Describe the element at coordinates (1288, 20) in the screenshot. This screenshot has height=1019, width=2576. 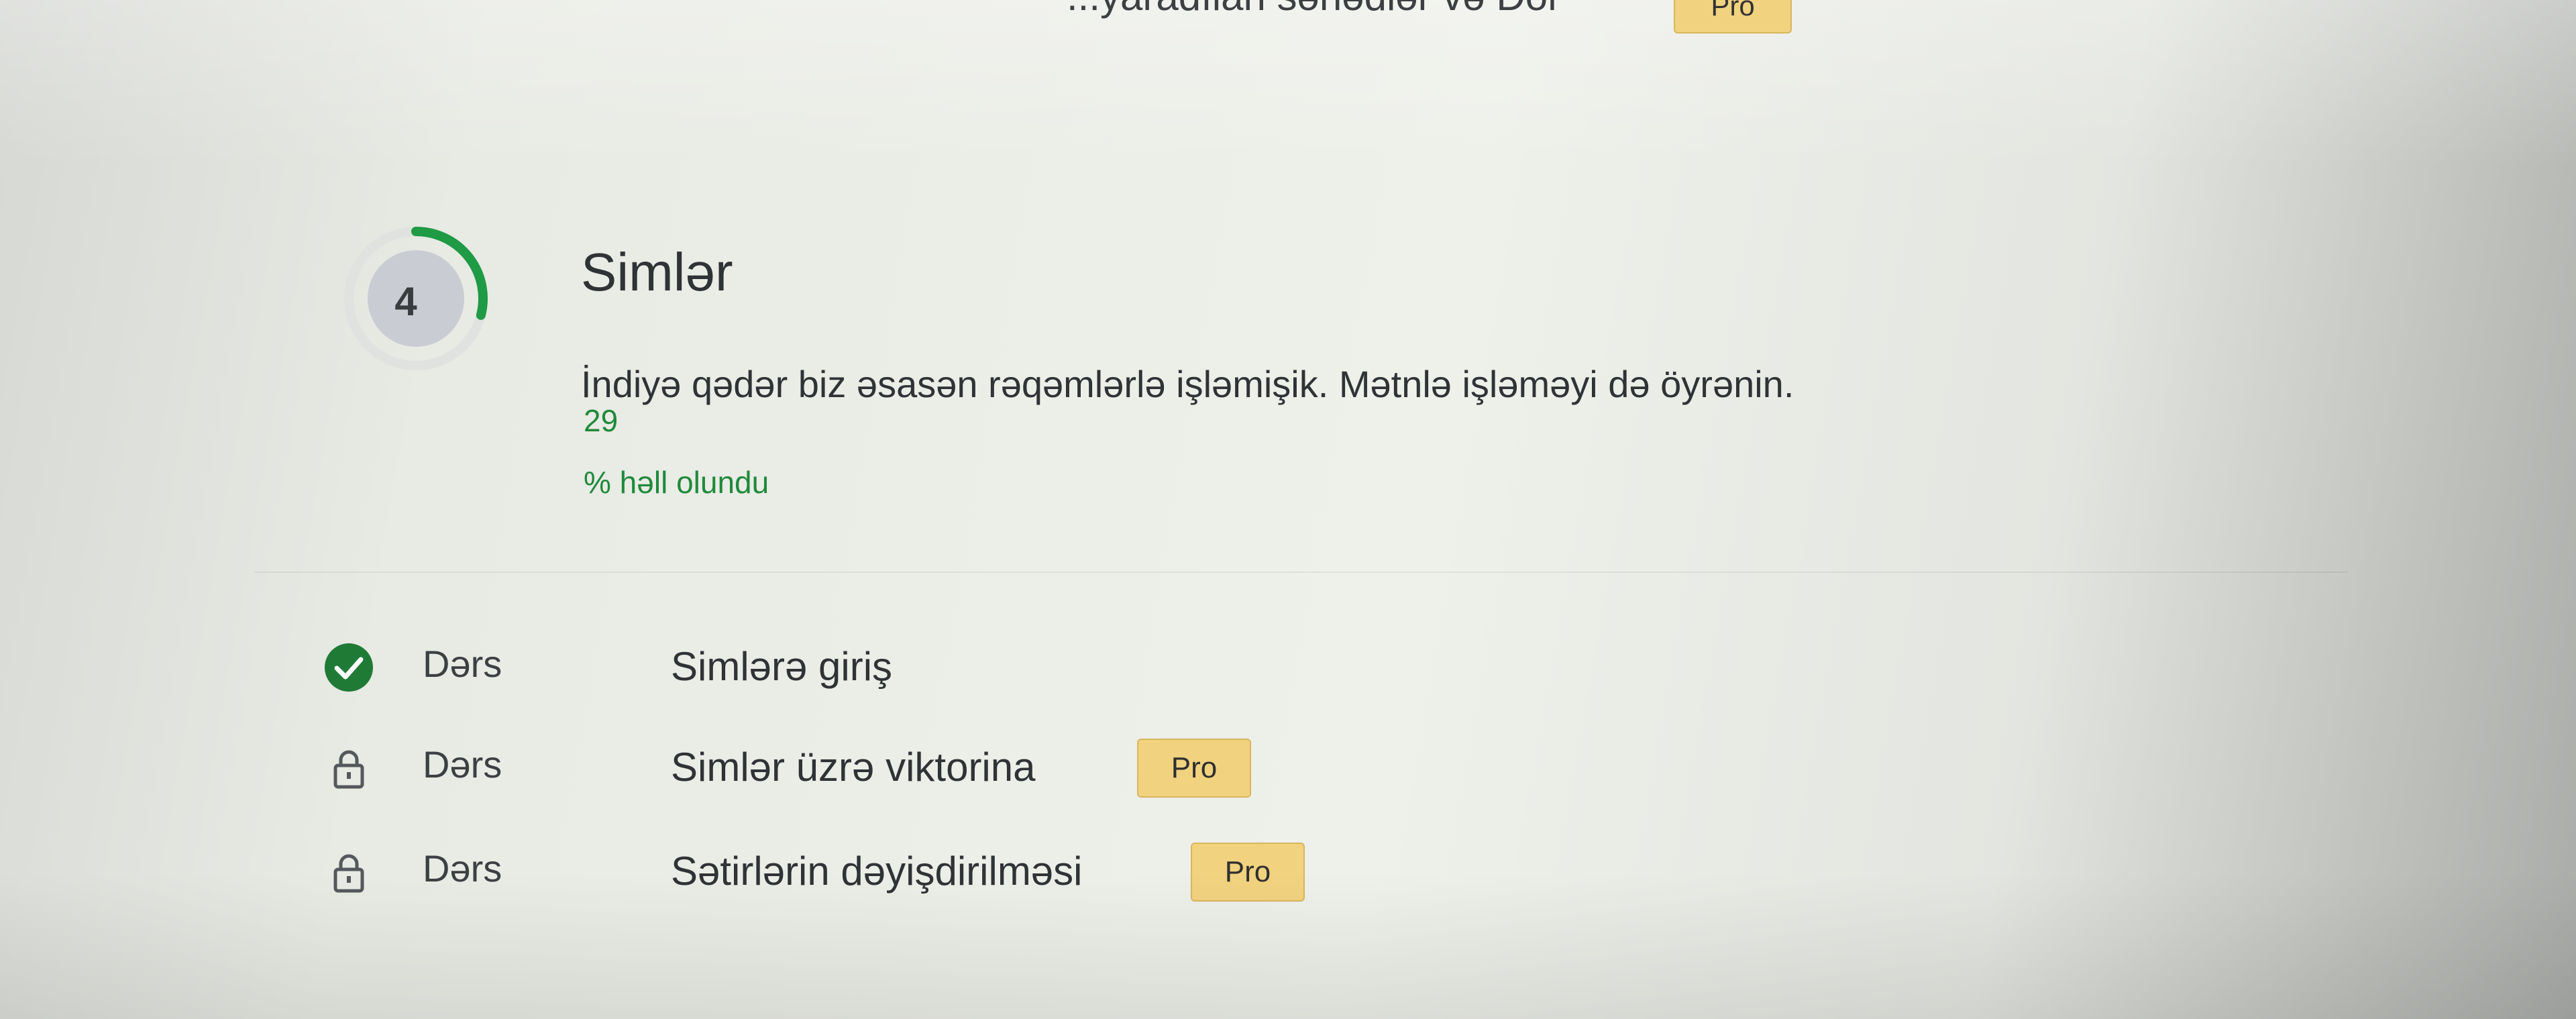
I see `previous-lesson-row: ...yaradılan sənədlər və Dör Pro` at that location.